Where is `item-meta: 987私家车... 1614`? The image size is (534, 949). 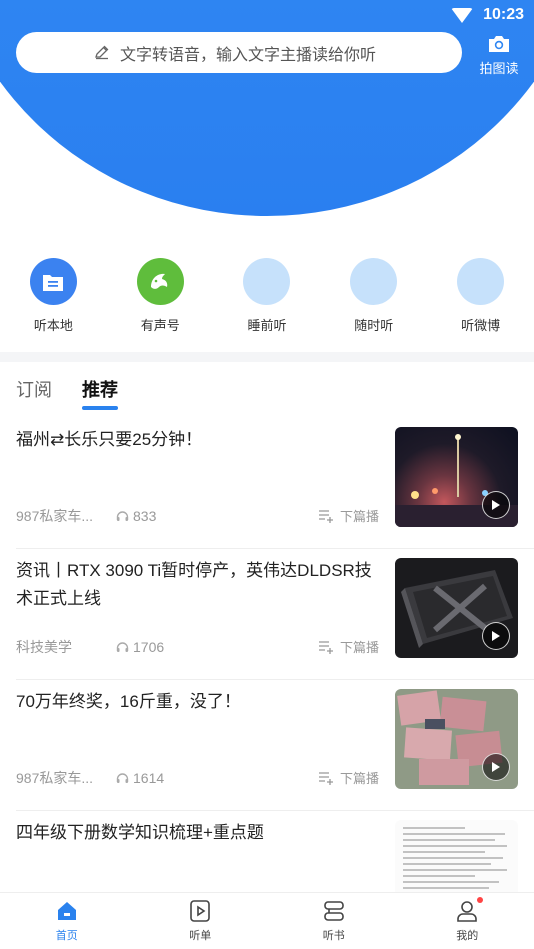 item-meta: 987私家车... 1614 is located at coordinates (90, 778).